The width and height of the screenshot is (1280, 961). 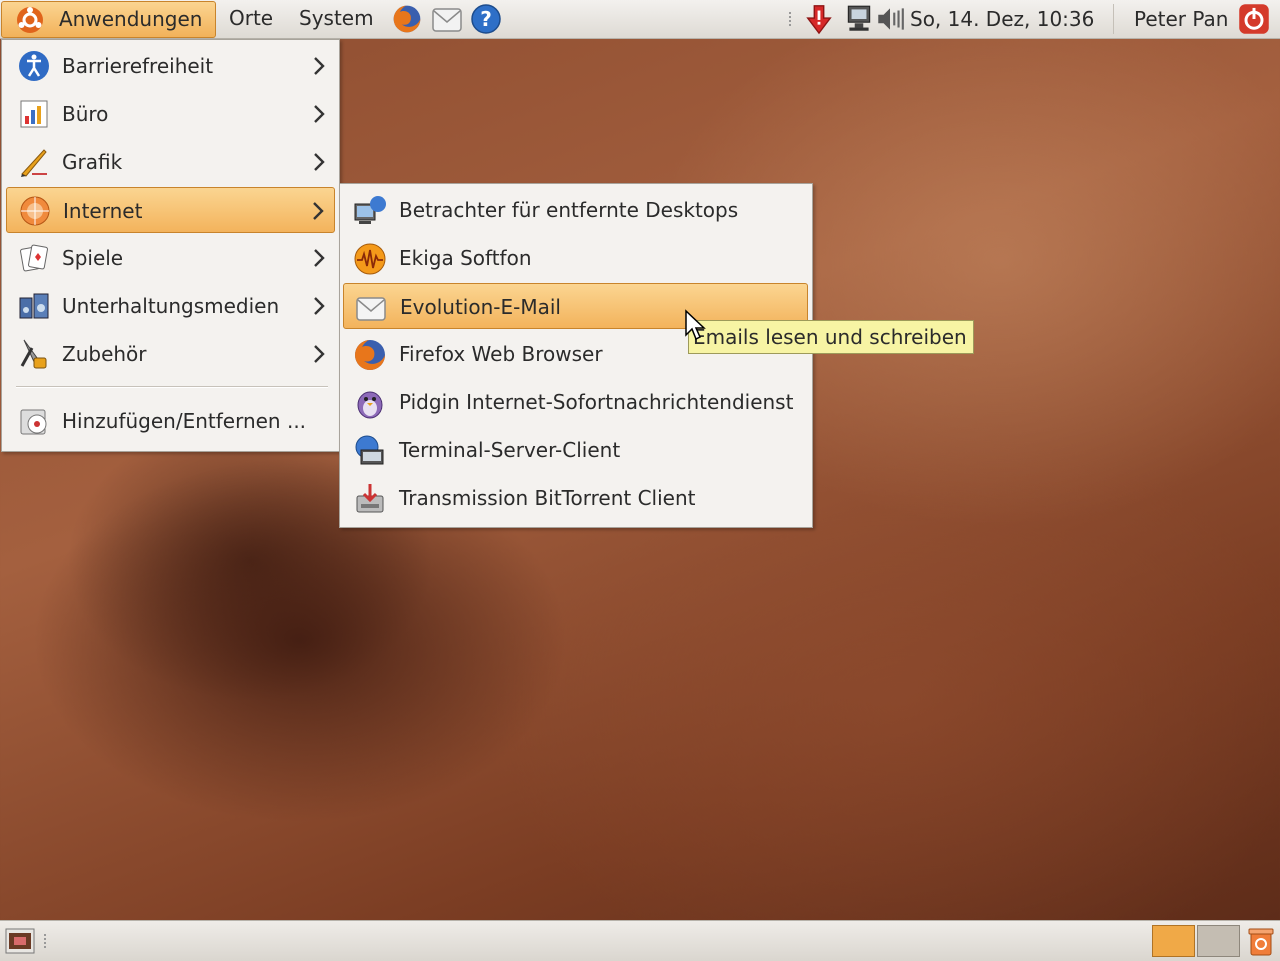 I want to click on submenu-item-label: Firefox Web Browser, so click(x=501, y=354).